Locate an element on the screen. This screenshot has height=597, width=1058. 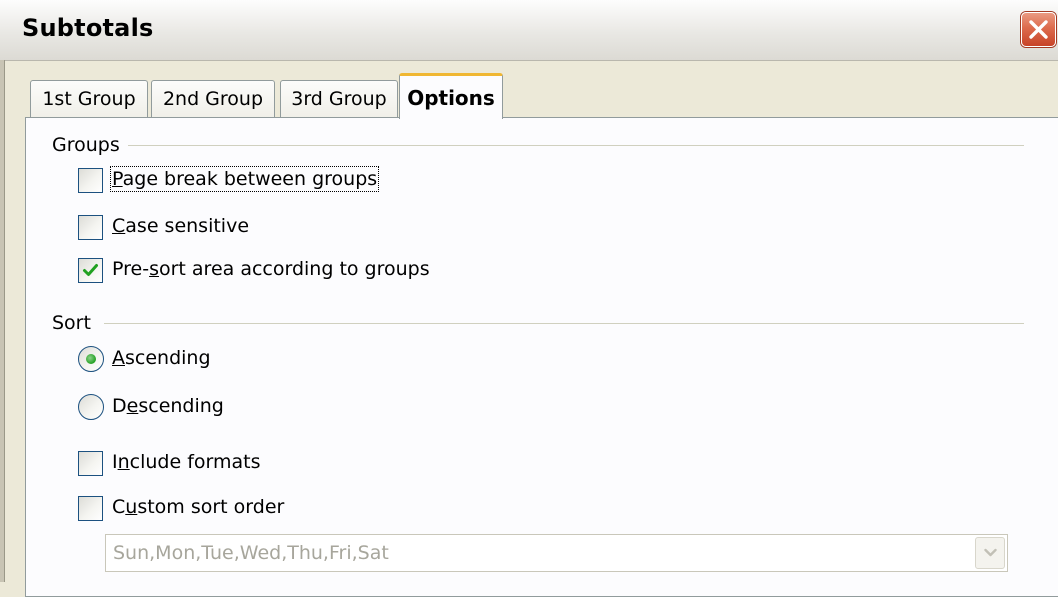
custom-sort-order-value: Sun,Mon,Tue,Wed,Thu,Fri,Sat is located at coordinates (251, 553).